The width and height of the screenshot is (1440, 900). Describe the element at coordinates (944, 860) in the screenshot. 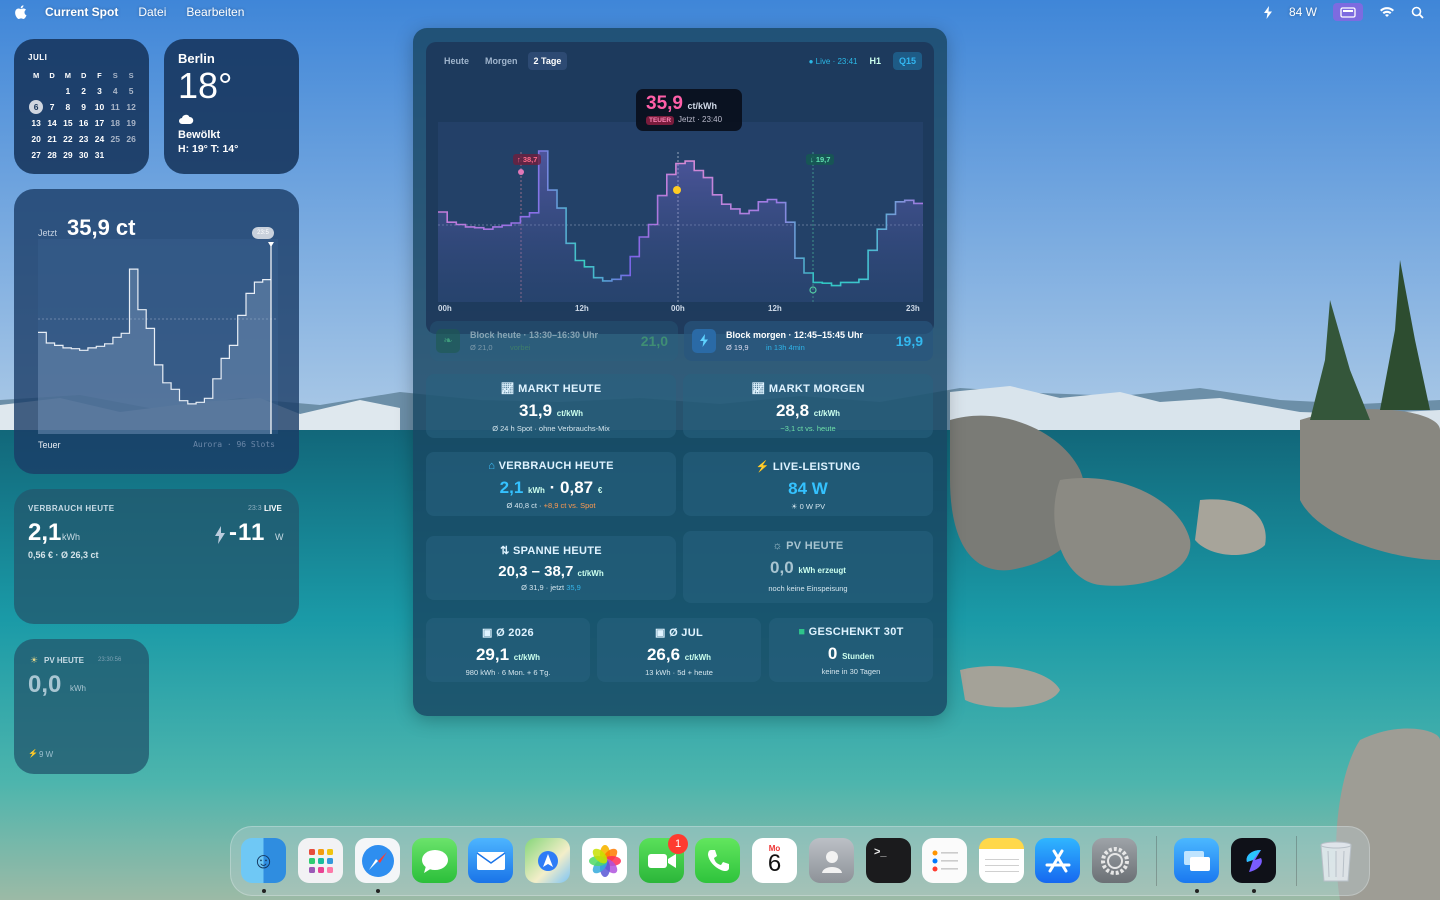

I see `reminders-icon` at that location.